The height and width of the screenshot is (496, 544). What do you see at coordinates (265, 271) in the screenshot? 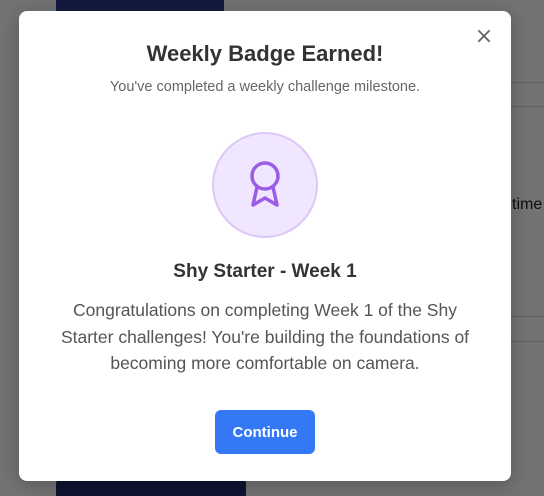
I see `badge-name: Shy Starter - Week 1` at bounding box center [265, 271].